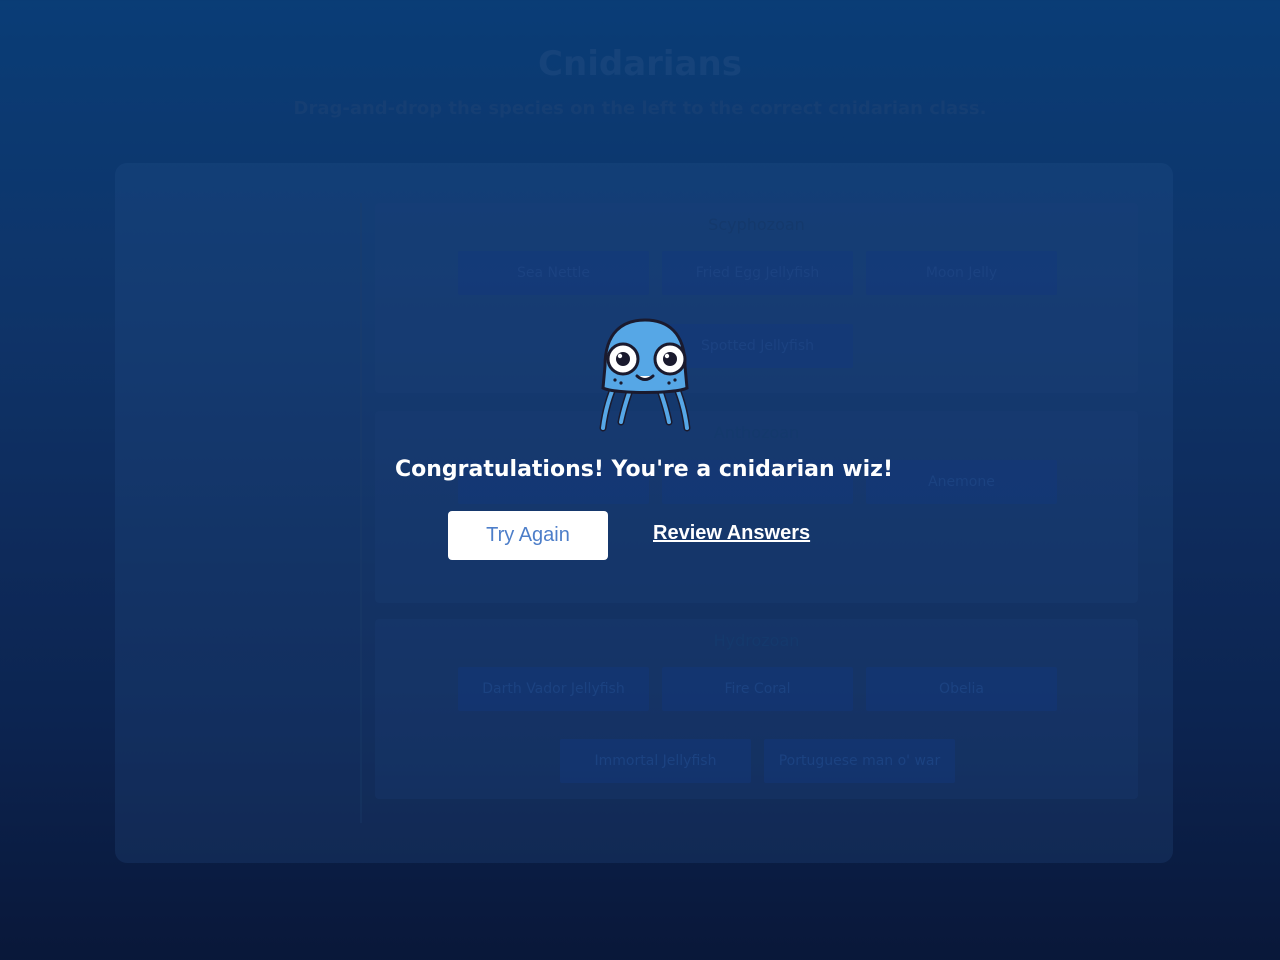 The image size is (1280, 960). What do you see at coordinates (643, 469) in the screenshot?
I see `congrats-message: Congratulations! You're a cnidarian wiz!` at bounding box center [643, 469].